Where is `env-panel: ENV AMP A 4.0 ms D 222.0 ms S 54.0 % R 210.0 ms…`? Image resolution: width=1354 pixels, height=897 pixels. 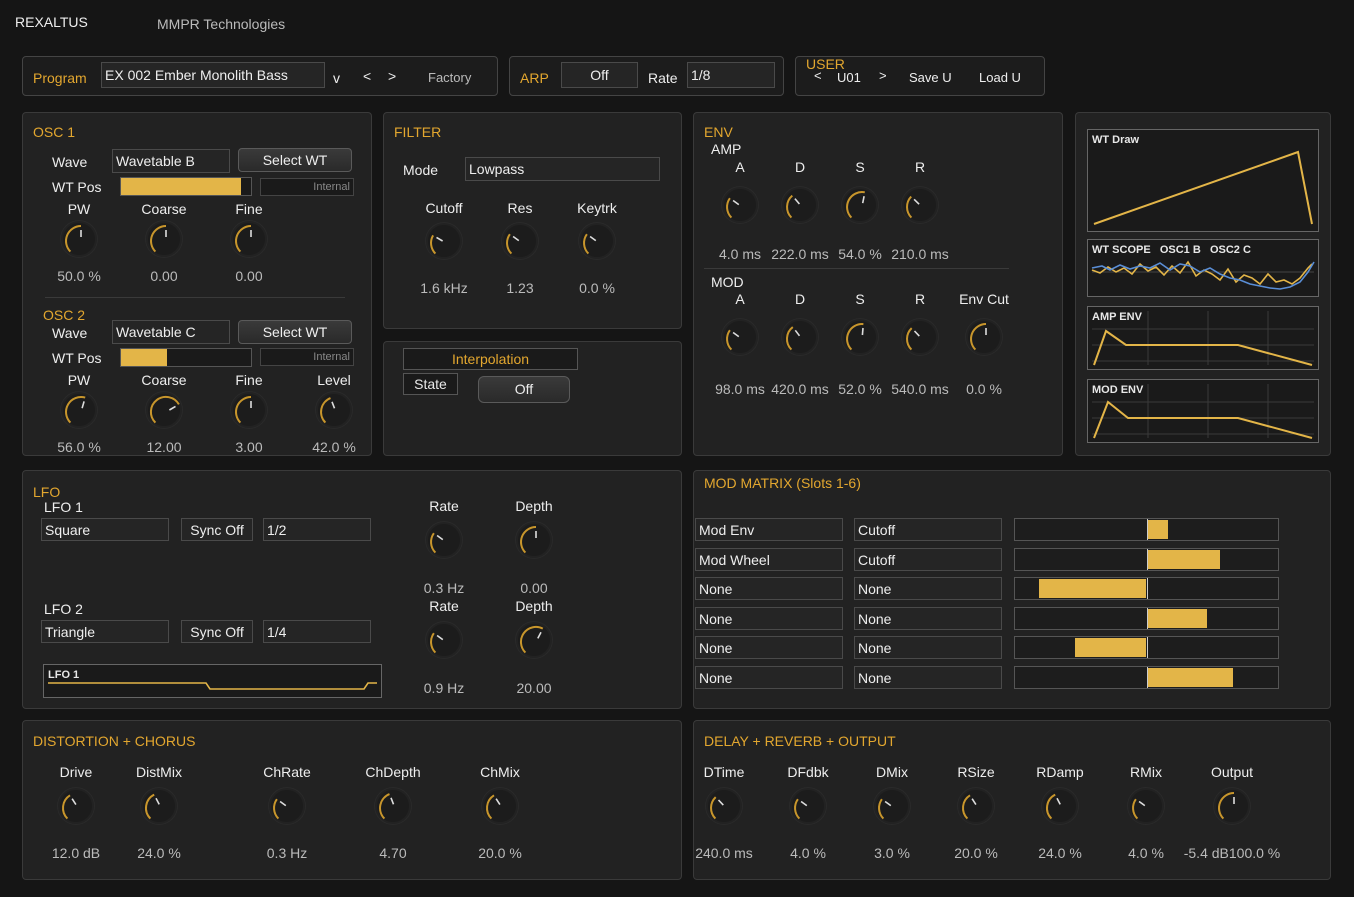
env-panel: ENV AMP A 4.0 ms D 222.0 ms S 54.0 % R 210.0 ms… is located at coordinates (878, 284).